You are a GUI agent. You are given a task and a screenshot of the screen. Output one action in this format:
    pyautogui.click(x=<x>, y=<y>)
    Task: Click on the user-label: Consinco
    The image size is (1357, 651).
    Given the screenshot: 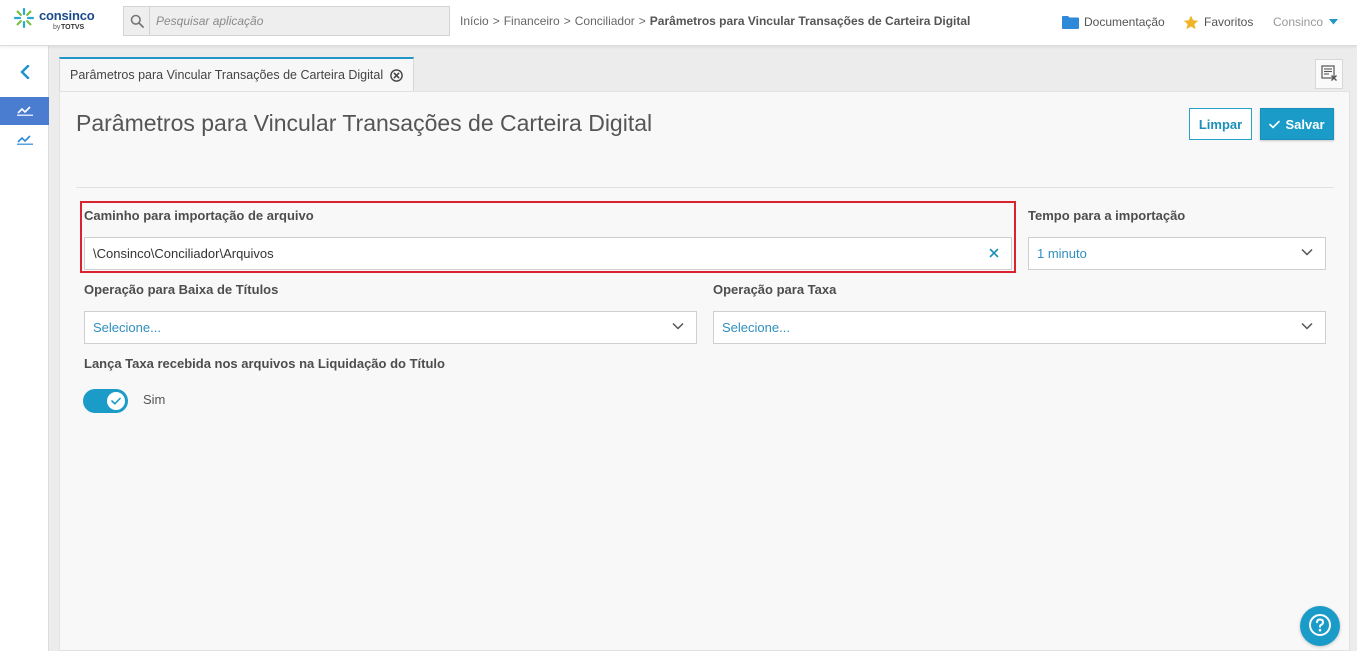 What is the action you would take?
    pyautogui.click(x=1298, y=22)
    